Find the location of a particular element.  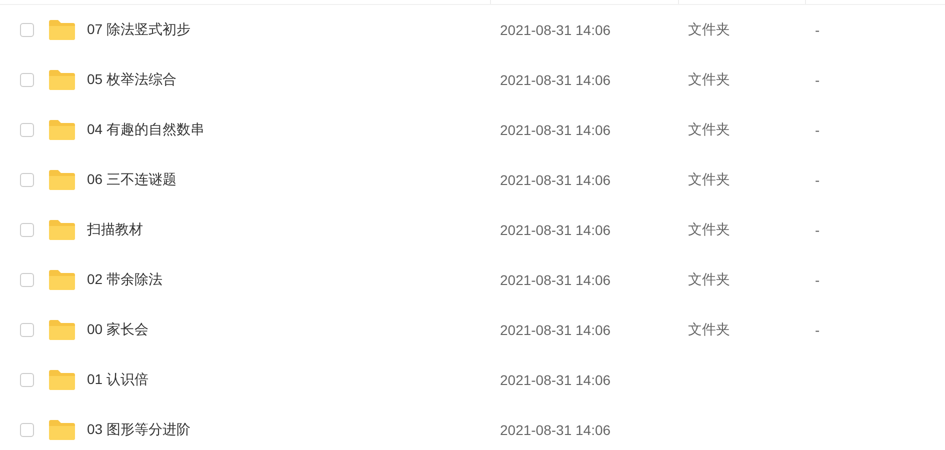

file-name: 01 认识倍 is located at coordinates (117, 380).